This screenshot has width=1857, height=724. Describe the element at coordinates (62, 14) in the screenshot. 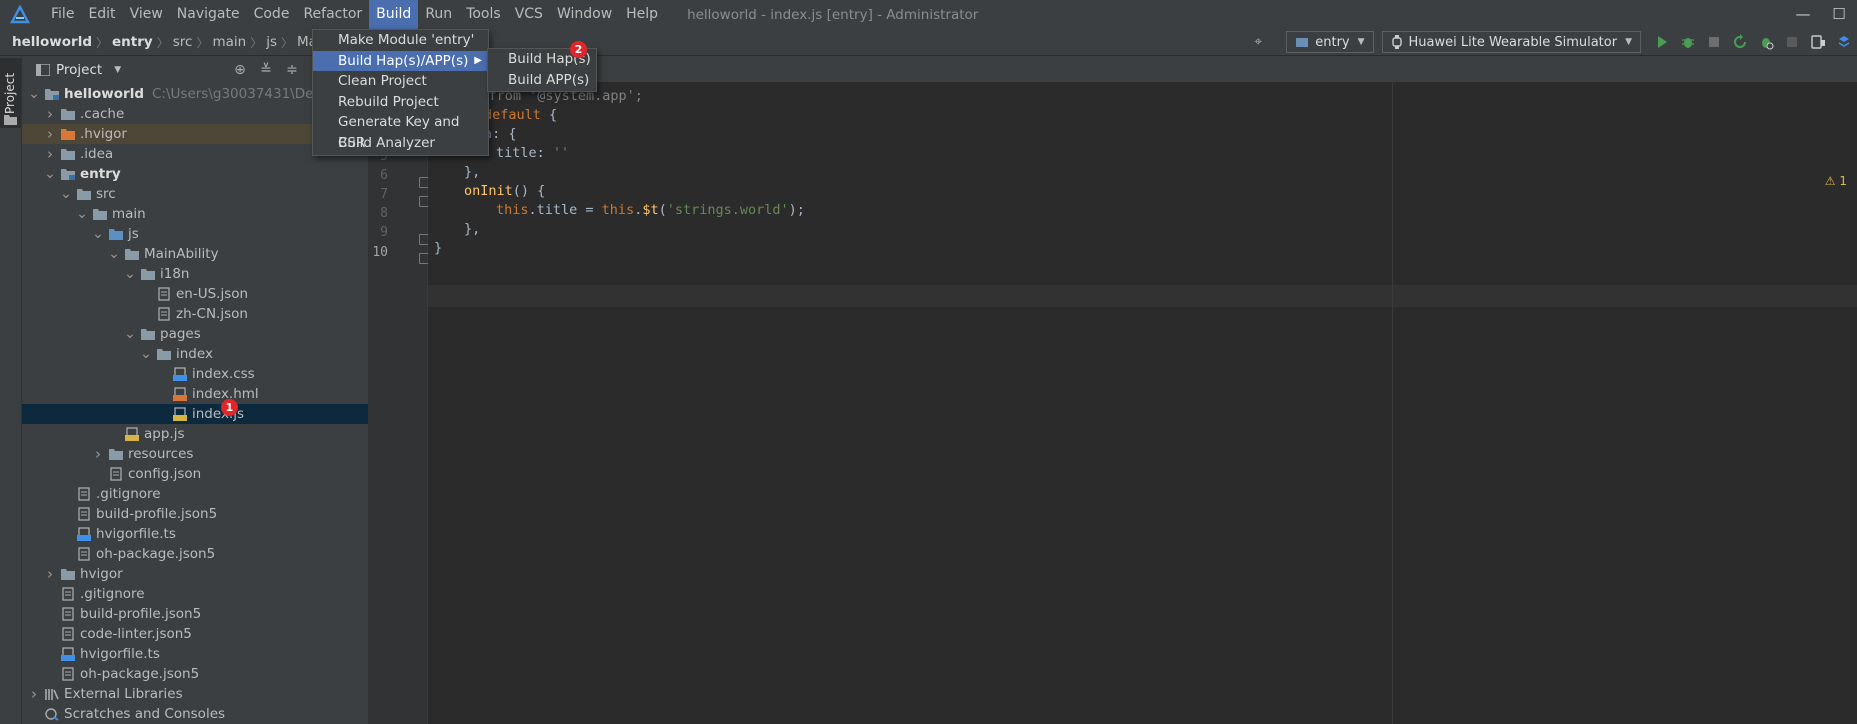

I see `menu-file: File` at that location.